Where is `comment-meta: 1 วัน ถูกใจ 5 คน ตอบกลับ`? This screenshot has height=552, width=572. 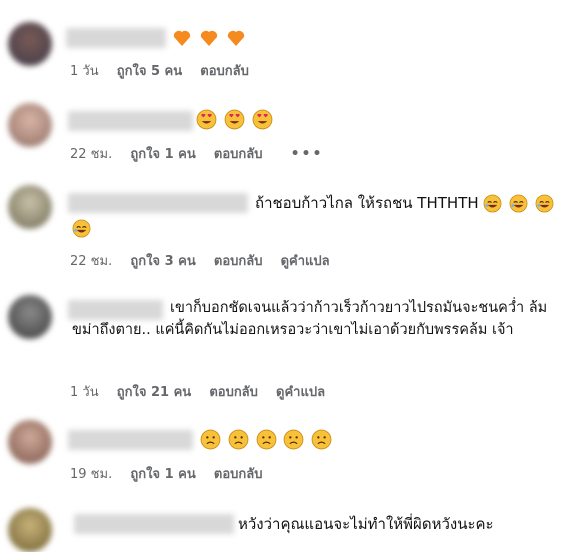 comment-meta: 1 วัน ถูกใจ 5 คน ตอบกลับ is located at coordinates (166, 70).